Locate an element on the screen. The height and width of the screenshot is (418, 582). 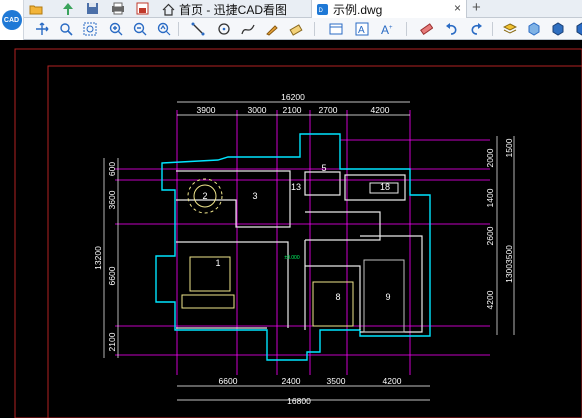
dim-left-seg-2: 3600 is located at coordinates (112, 199).